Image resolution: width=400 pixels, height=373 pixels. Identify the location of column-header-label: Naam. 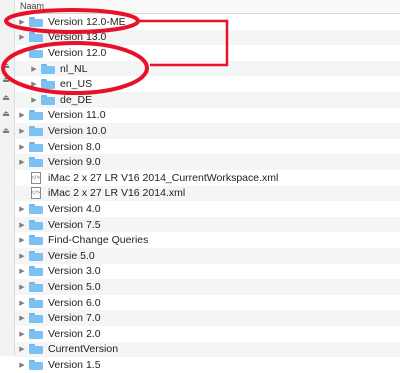
(32, 6).